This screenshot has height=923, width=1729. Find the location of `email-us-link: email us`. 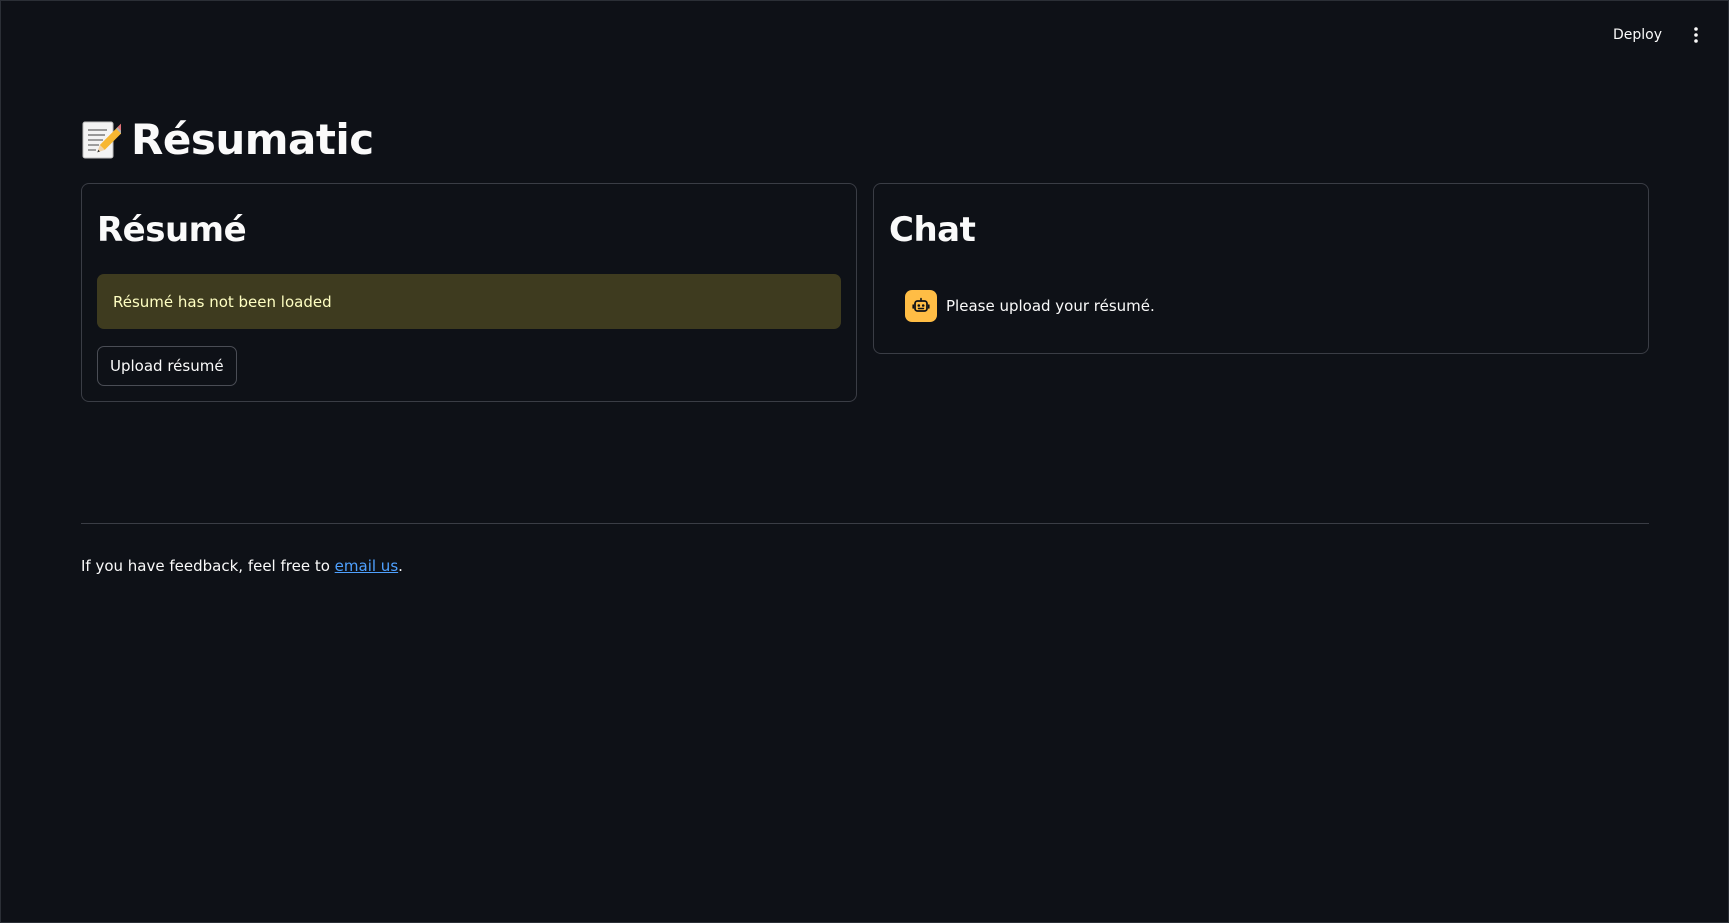

email-us-link: email us is located at coordinates (366, 566).